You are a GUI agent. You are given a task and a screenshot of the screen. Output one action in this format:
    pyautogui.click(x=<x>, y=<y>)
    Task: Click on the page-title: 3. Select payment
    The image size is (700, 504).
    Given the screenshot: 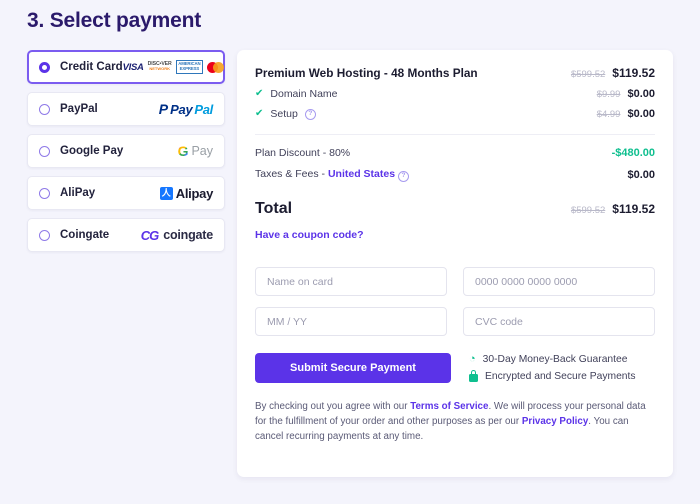 What is the action you would take?
    pyautogui.click(x=114, y=20)
    